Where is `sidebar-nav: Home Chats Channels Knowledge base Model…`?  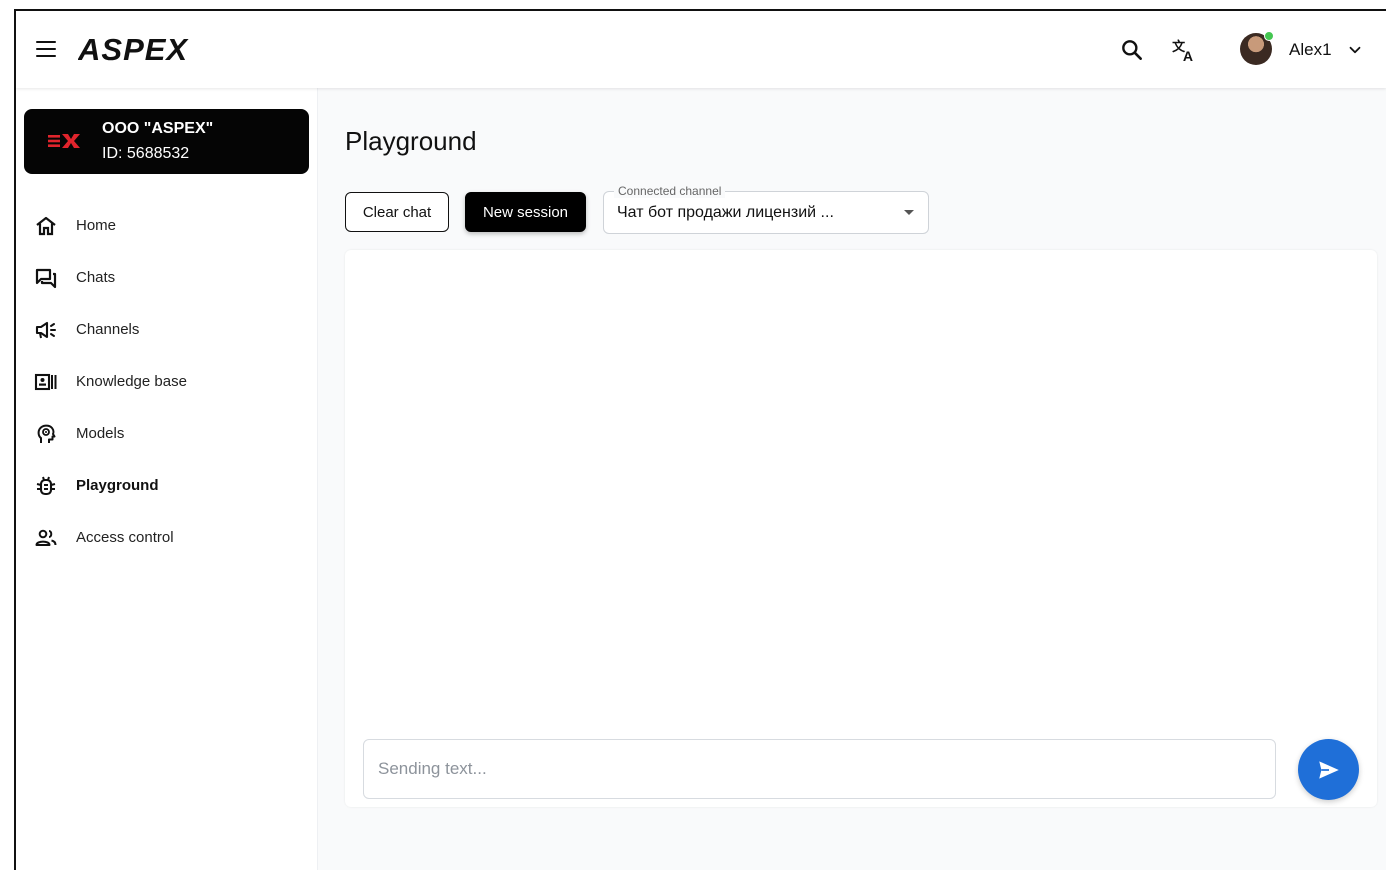
sidebar-nav: Home Chats Channels Knowledge base Model… is located at coordinates (166, 382).